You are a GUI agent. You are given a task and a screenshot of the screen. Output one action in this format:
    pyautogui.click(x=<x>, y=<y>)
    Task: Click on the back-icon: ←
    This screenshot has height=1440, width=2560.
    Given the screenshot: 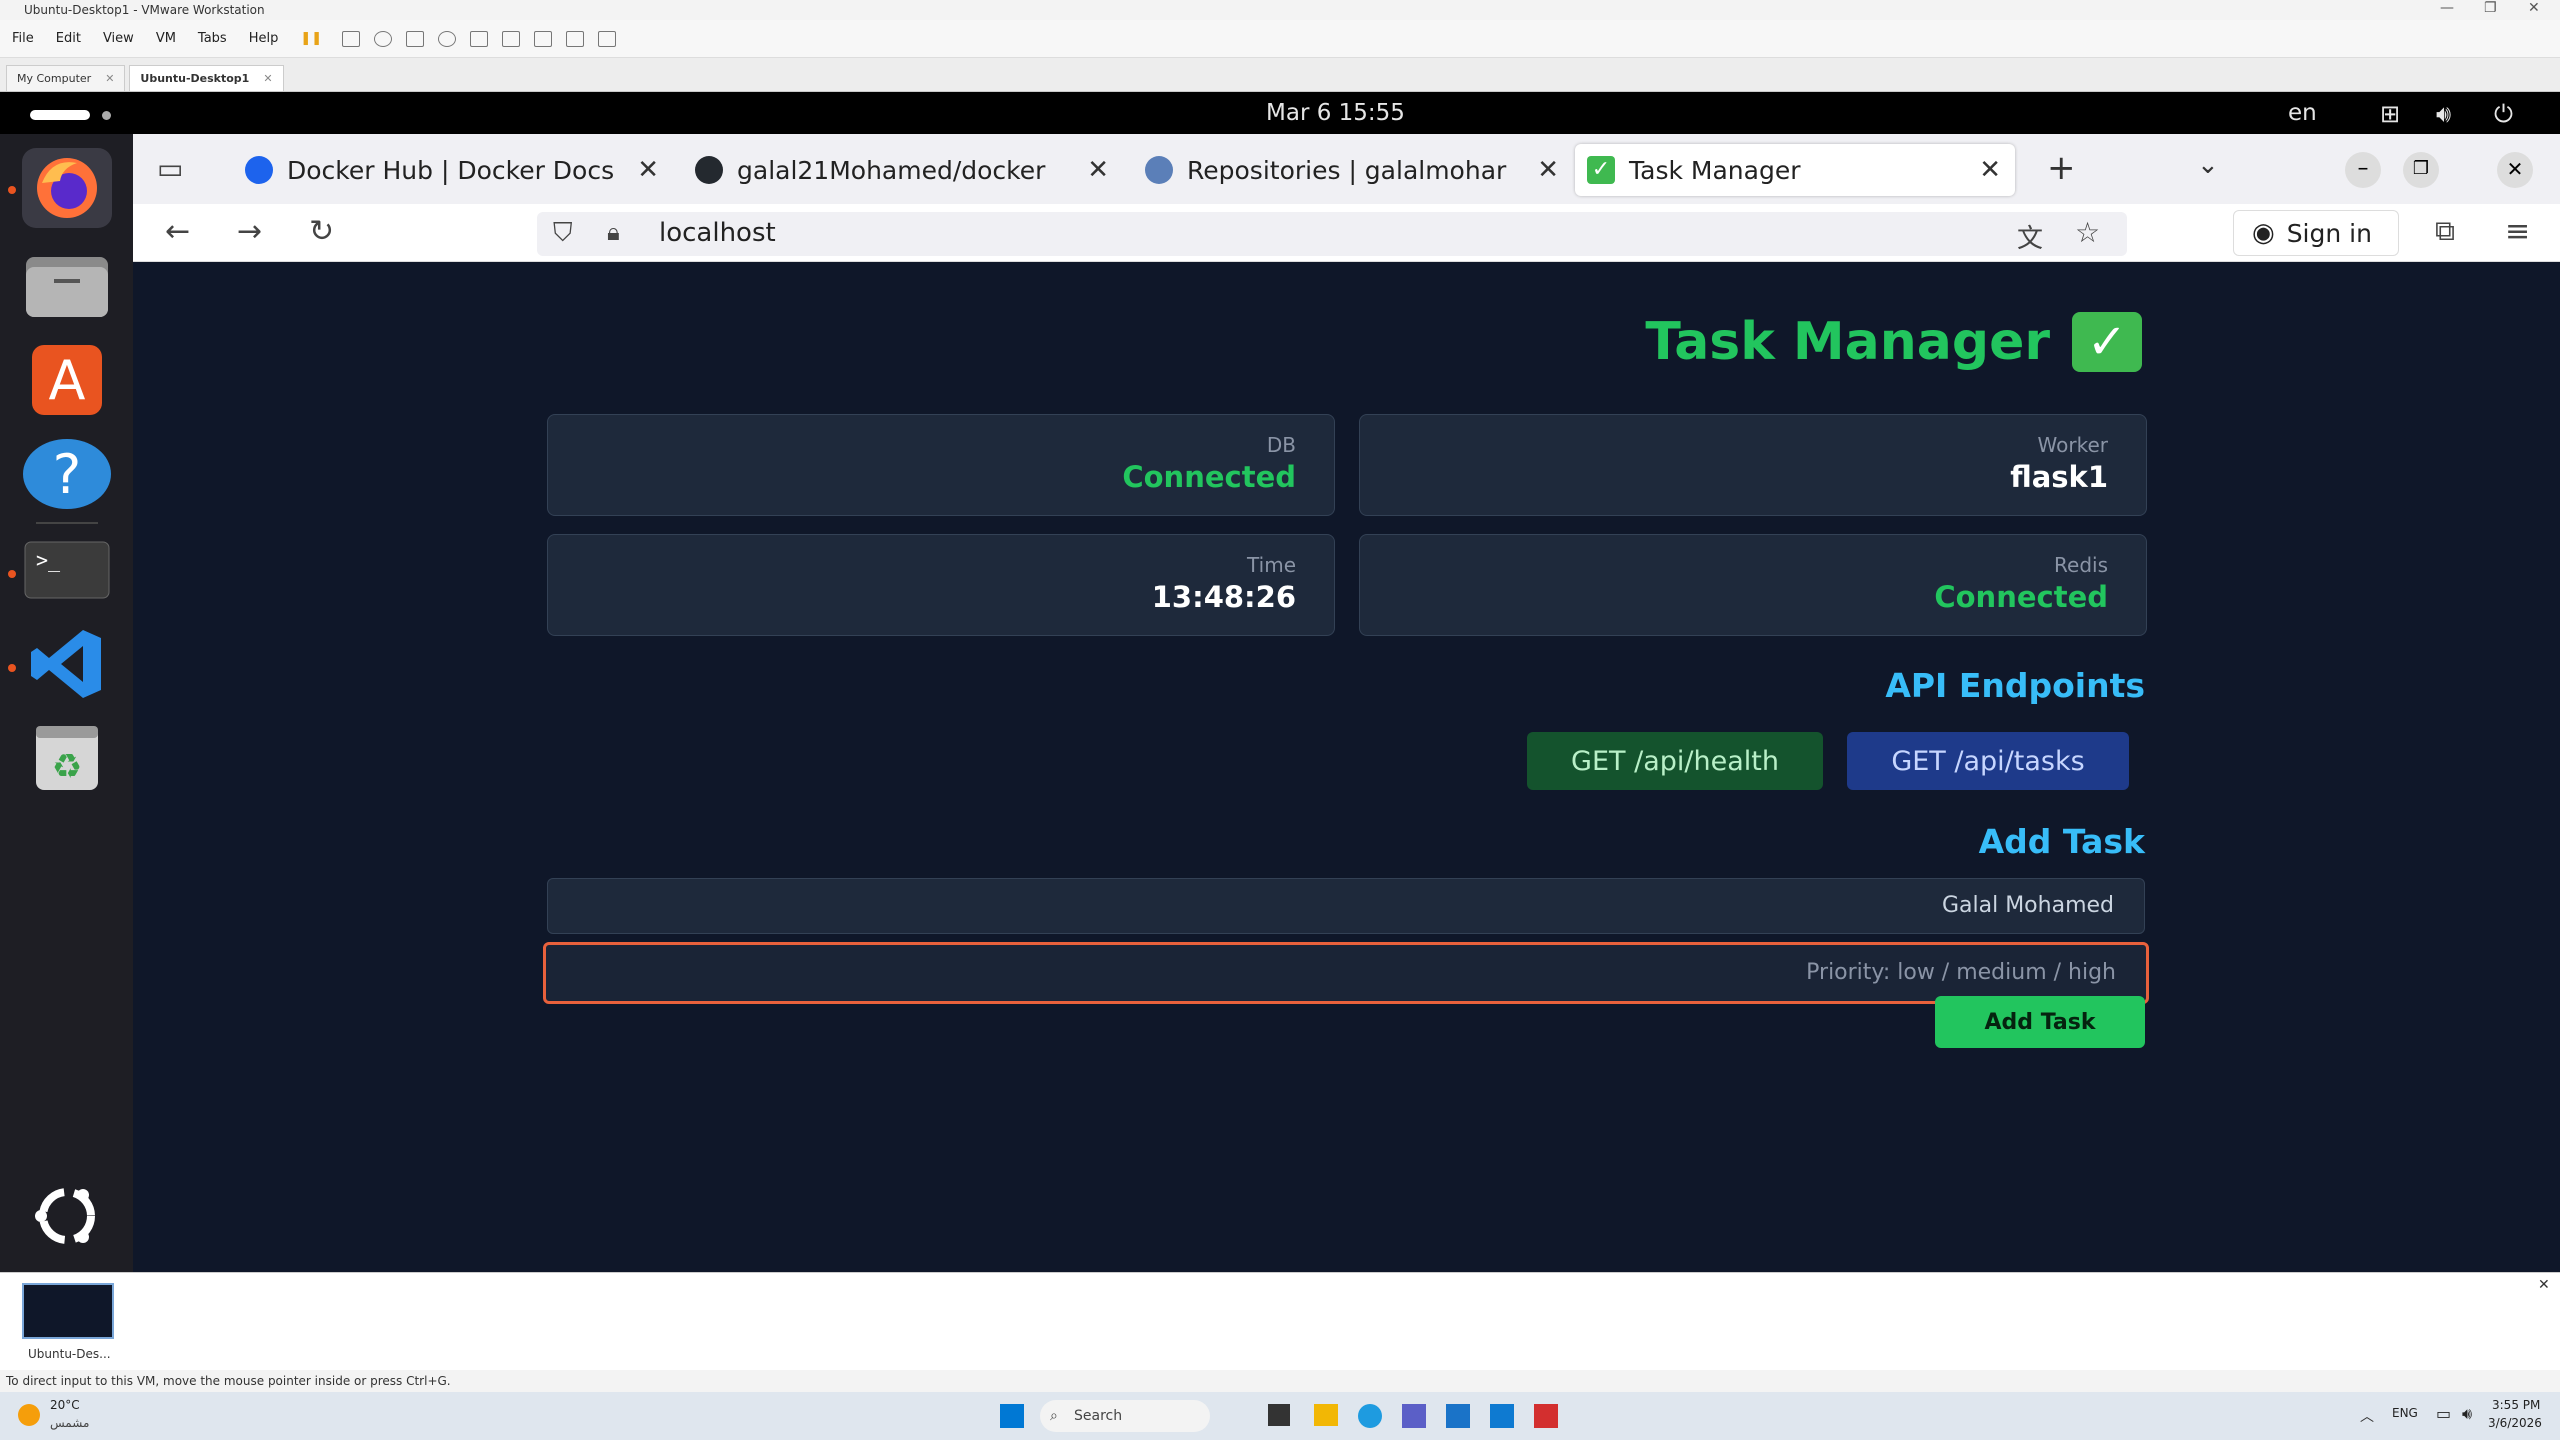 What is the action you would take?
    pyautogui.click(x=177, y=231)
    